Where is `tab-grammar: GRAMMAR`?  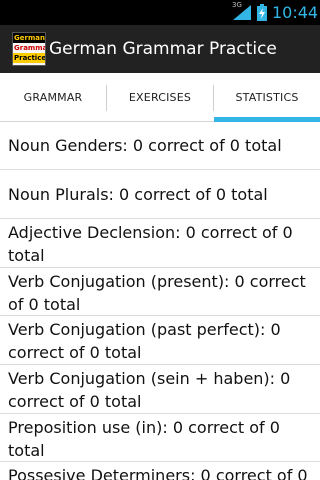
tab-grammar: GRAMMAR is located at coordinates (53, 97).